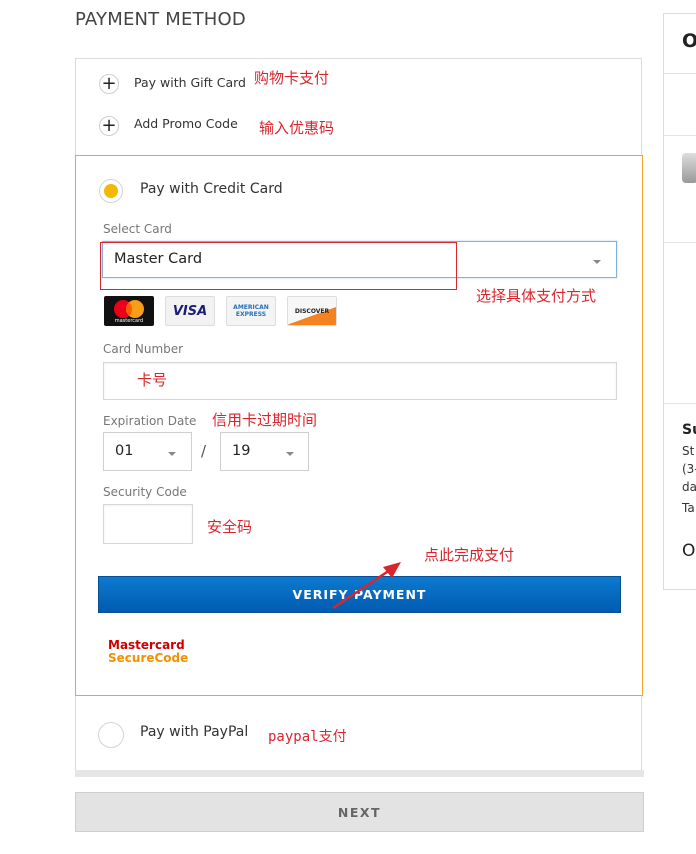  What do you see at coordinates (251, 314) in the screenshot?
I see `amex-logo-line2: EXPRESS` at bounding box center [251, 314].